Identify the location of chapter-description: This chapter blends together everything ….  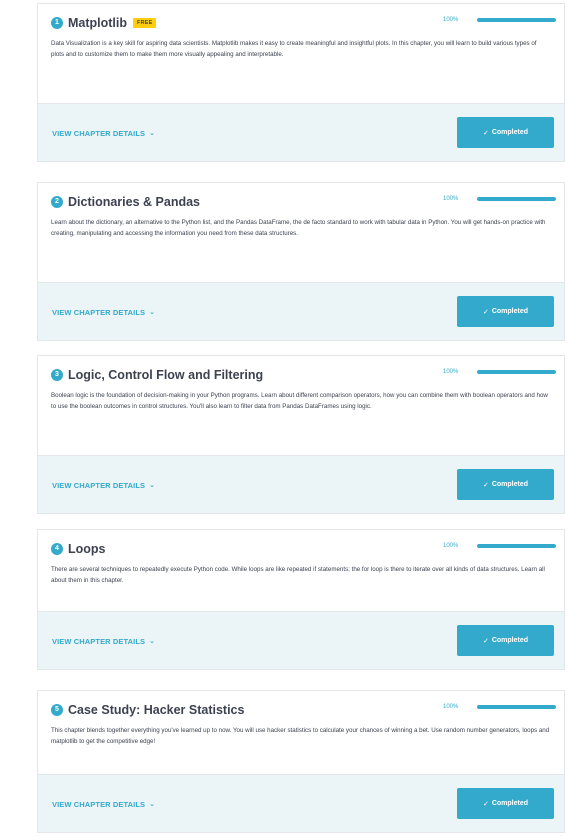
(300, 736).